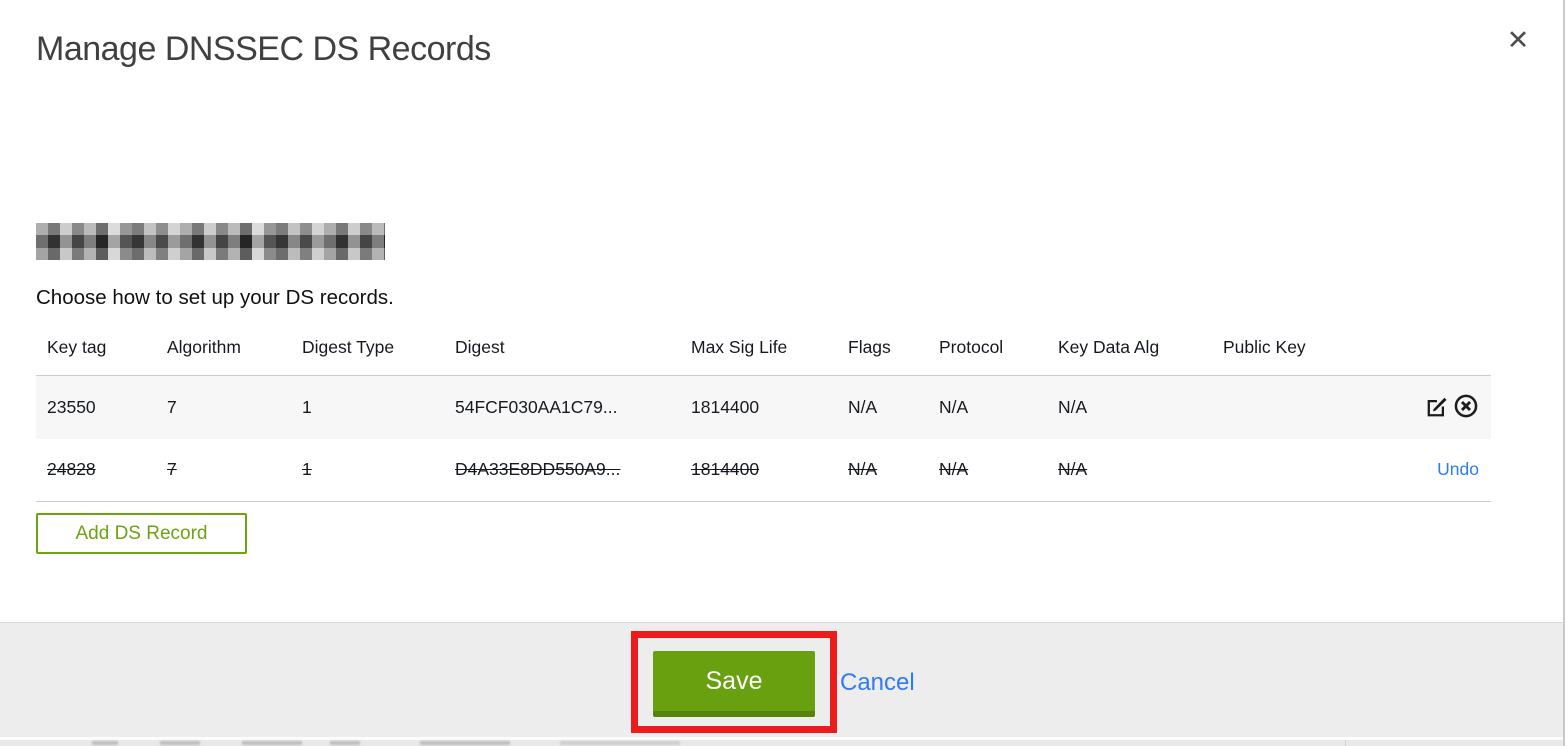  I want to click on page-title: Manage DNSSEC DS Records, so click(263, 49).